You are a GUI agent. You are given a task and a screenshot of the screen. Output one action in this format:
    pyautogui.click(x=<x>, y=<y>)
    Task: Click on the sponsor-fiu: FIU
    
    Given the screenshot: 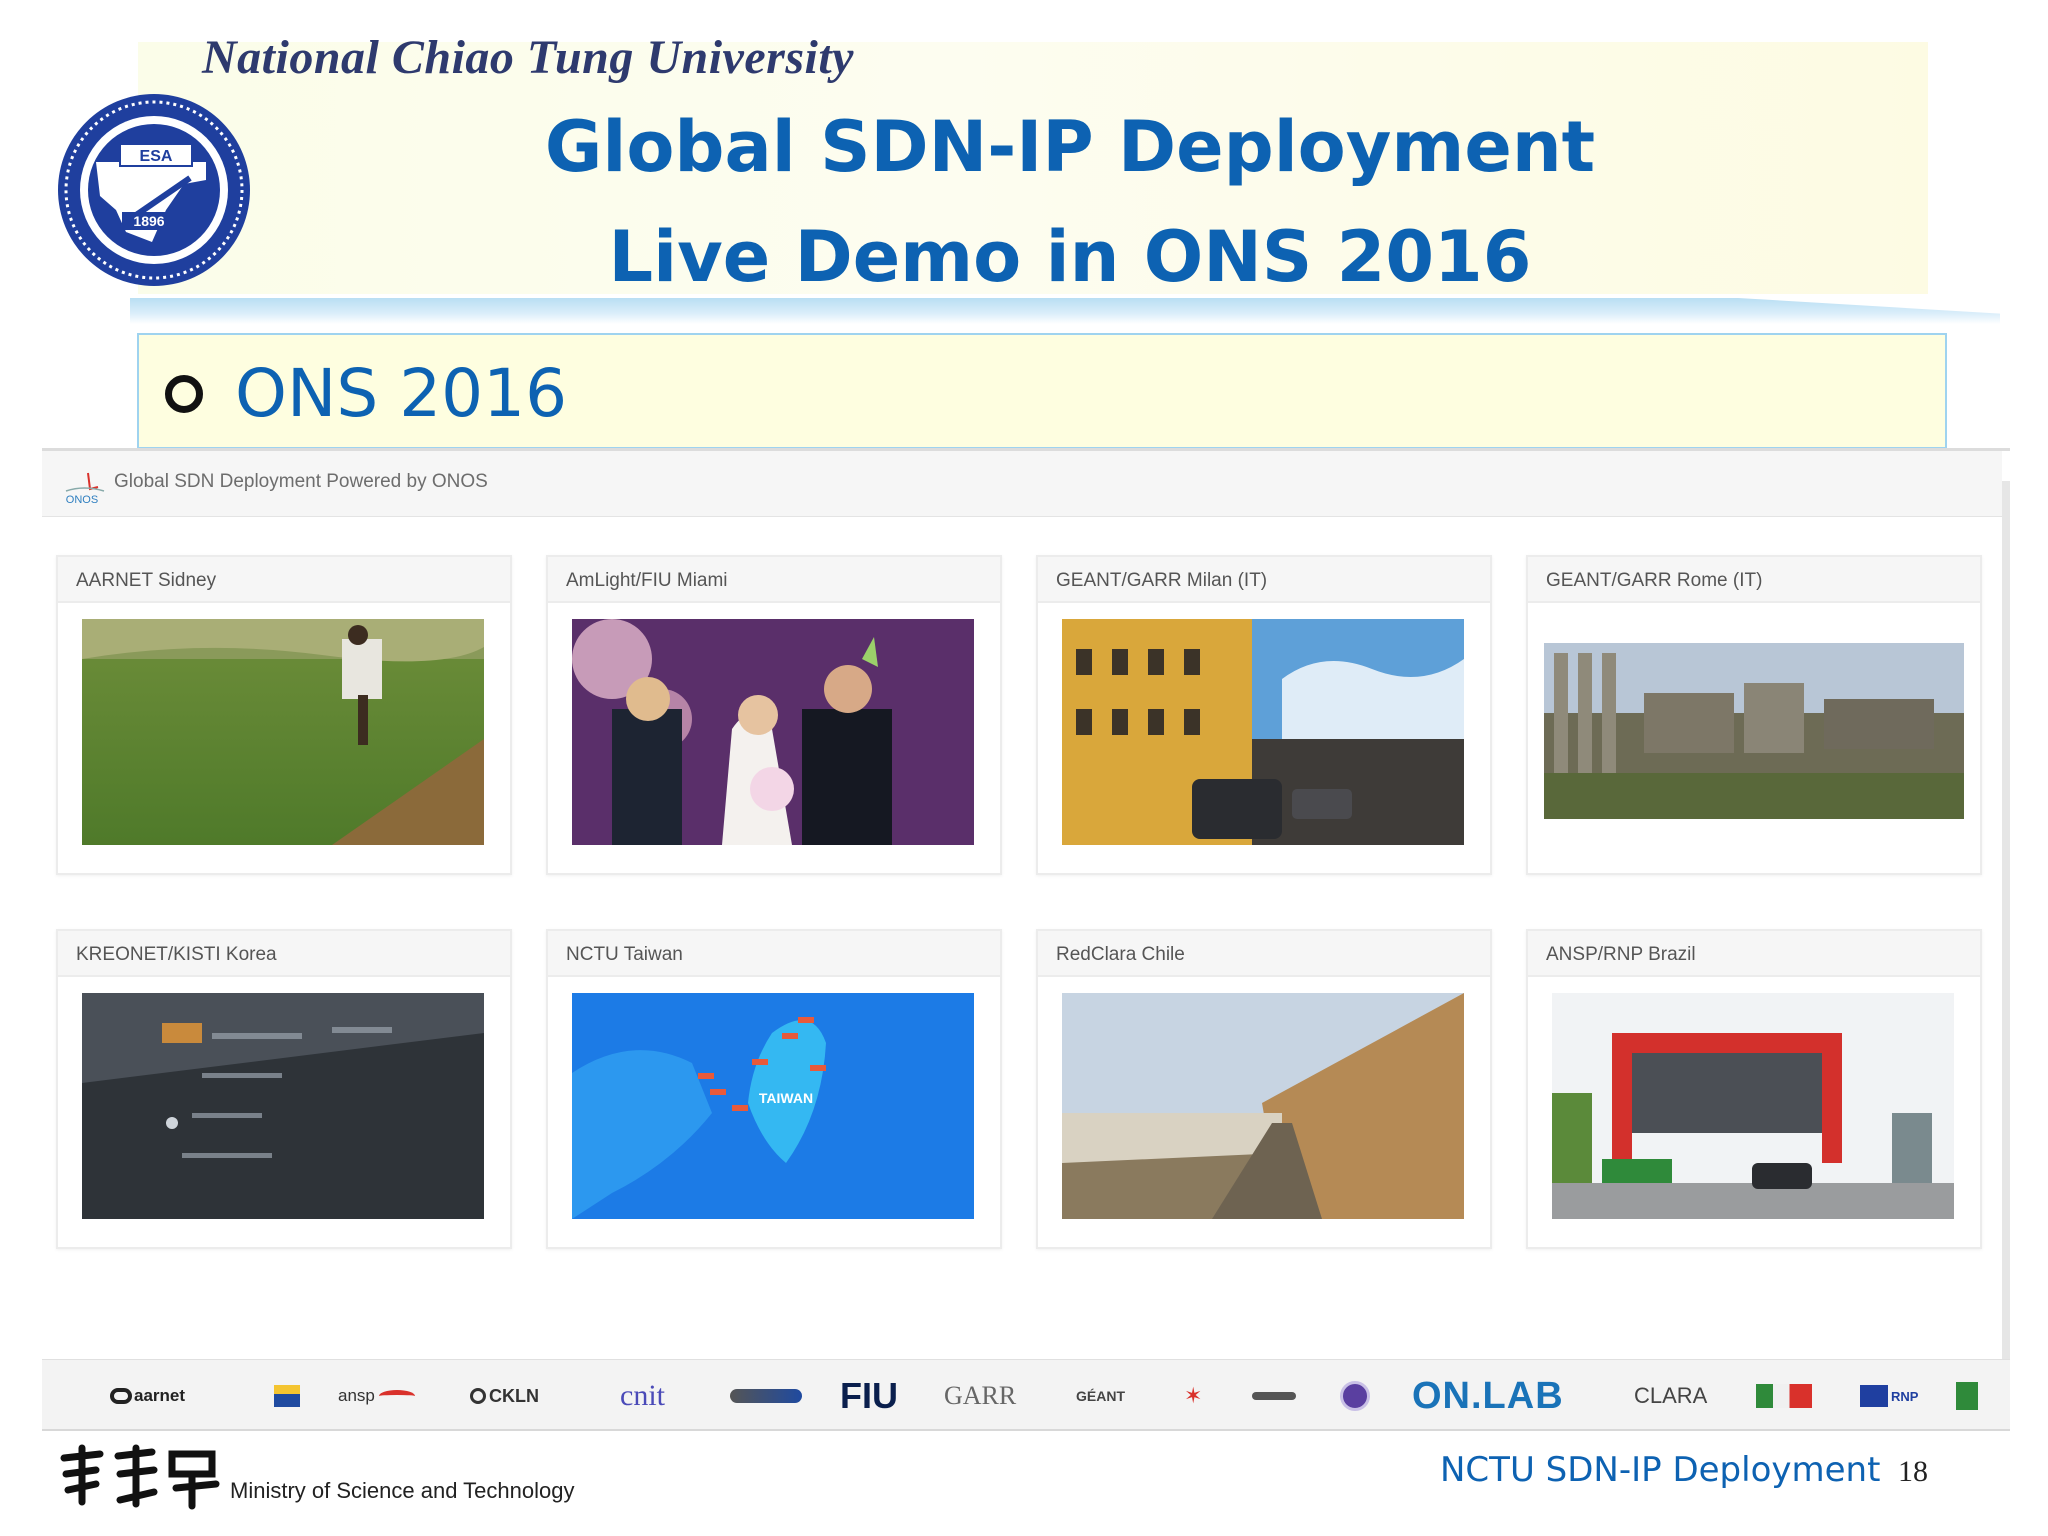 What is the action you would take?
    pyautogui.click(x=869, y=1395)
    